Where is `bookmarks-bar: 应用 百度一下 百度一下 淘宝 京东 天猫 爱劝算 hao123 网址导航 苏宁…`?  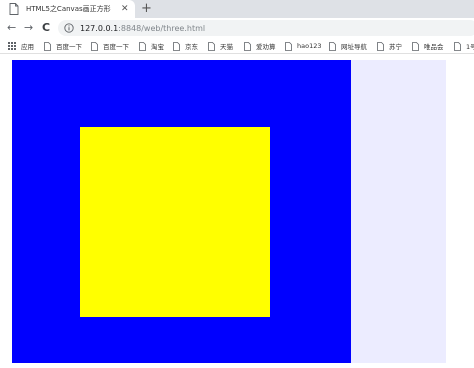 bookmarks-bar: 应用 百度一下 百度一下 淘宝 京东 天猫 爱劝算 hao123 网址导航 苏宁… is located at coordinates (237, 46).